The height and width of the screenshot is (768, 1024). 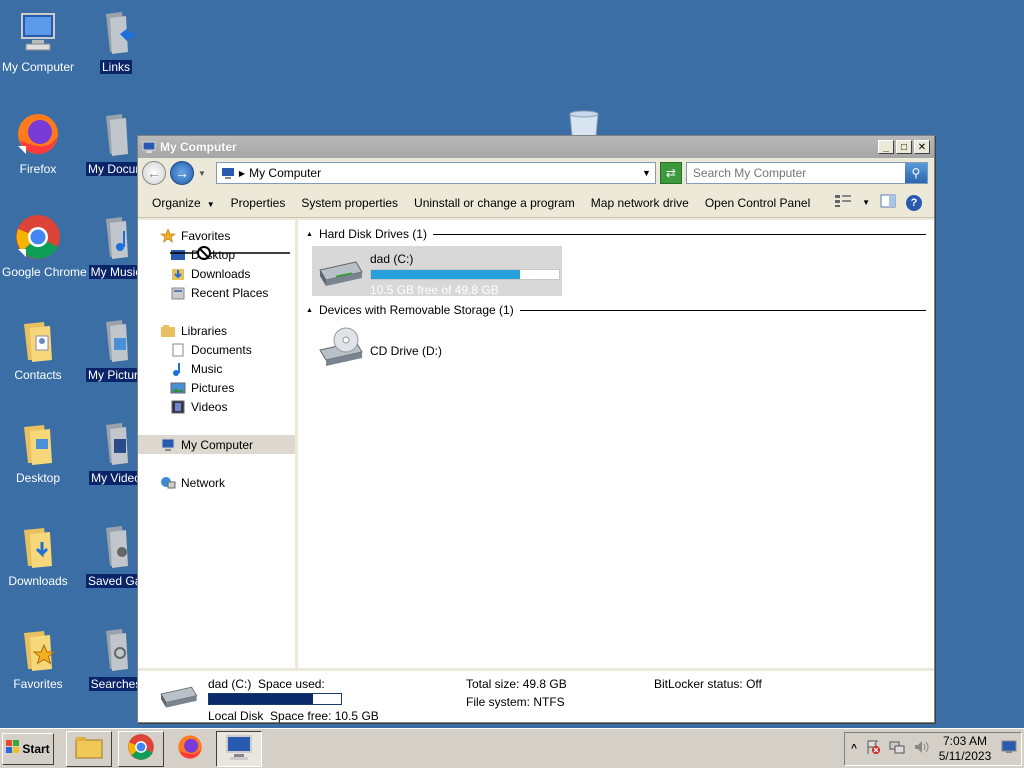 What do you see at coordinates (904, 147) in the screenshot?
I see `maximize-button: □` at bounding box center [904, 147].